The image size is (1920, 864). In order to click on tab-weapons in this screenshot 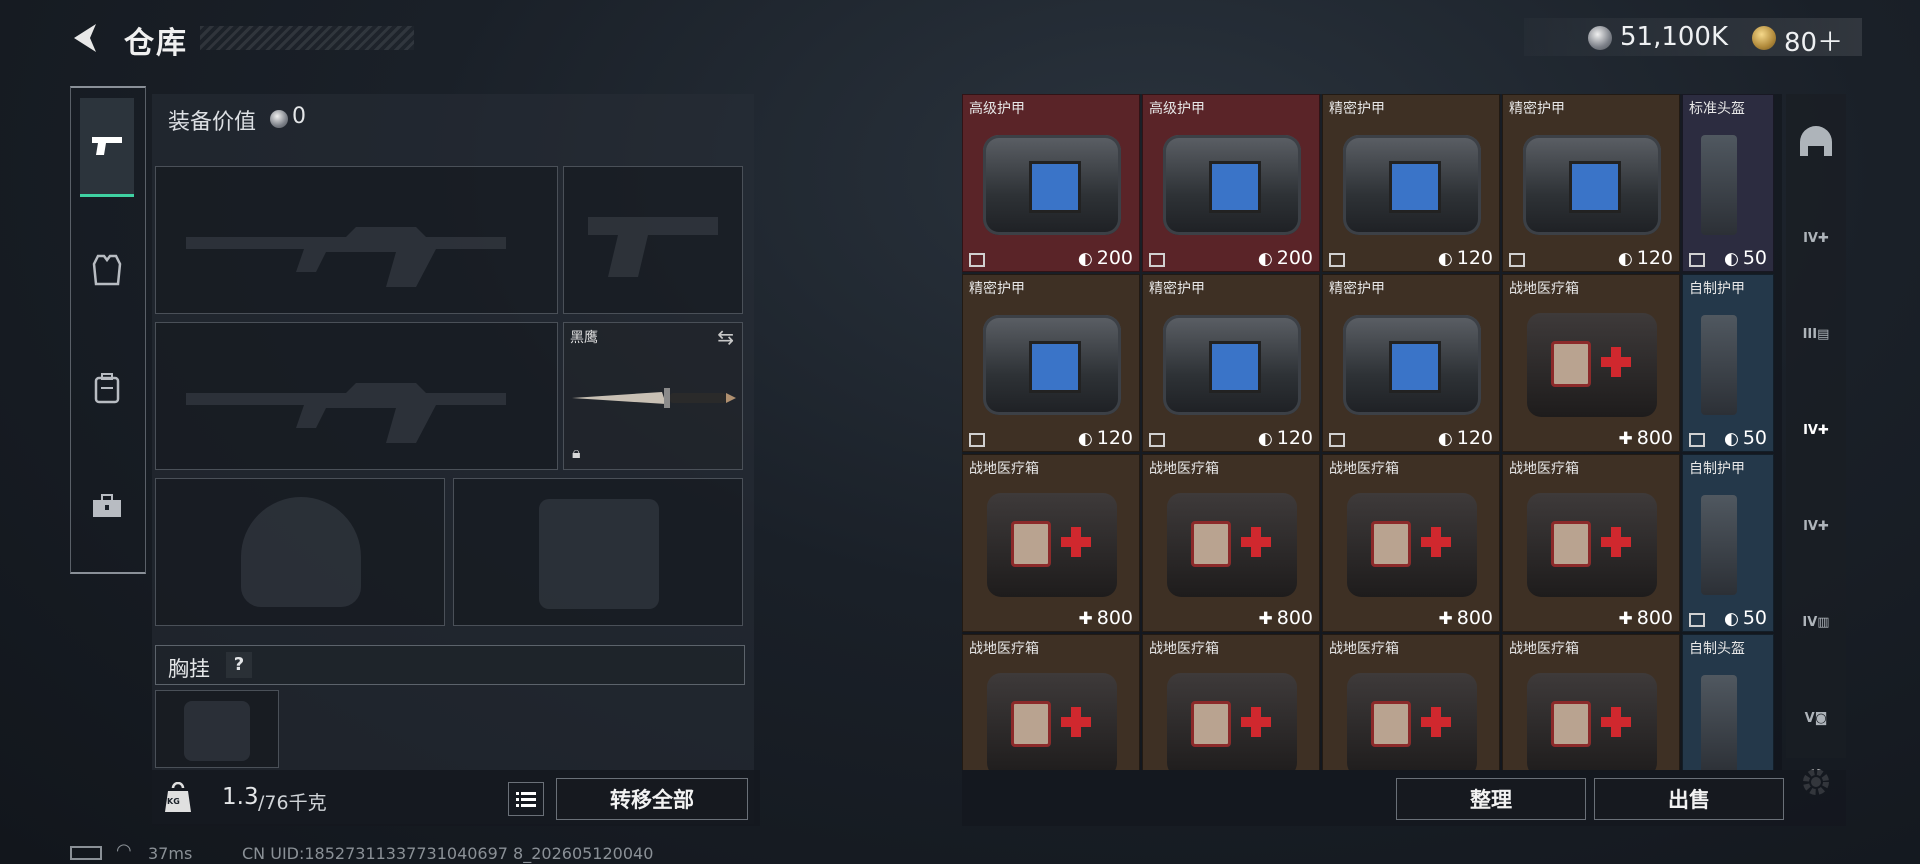, I will do `click(107, 147)`.